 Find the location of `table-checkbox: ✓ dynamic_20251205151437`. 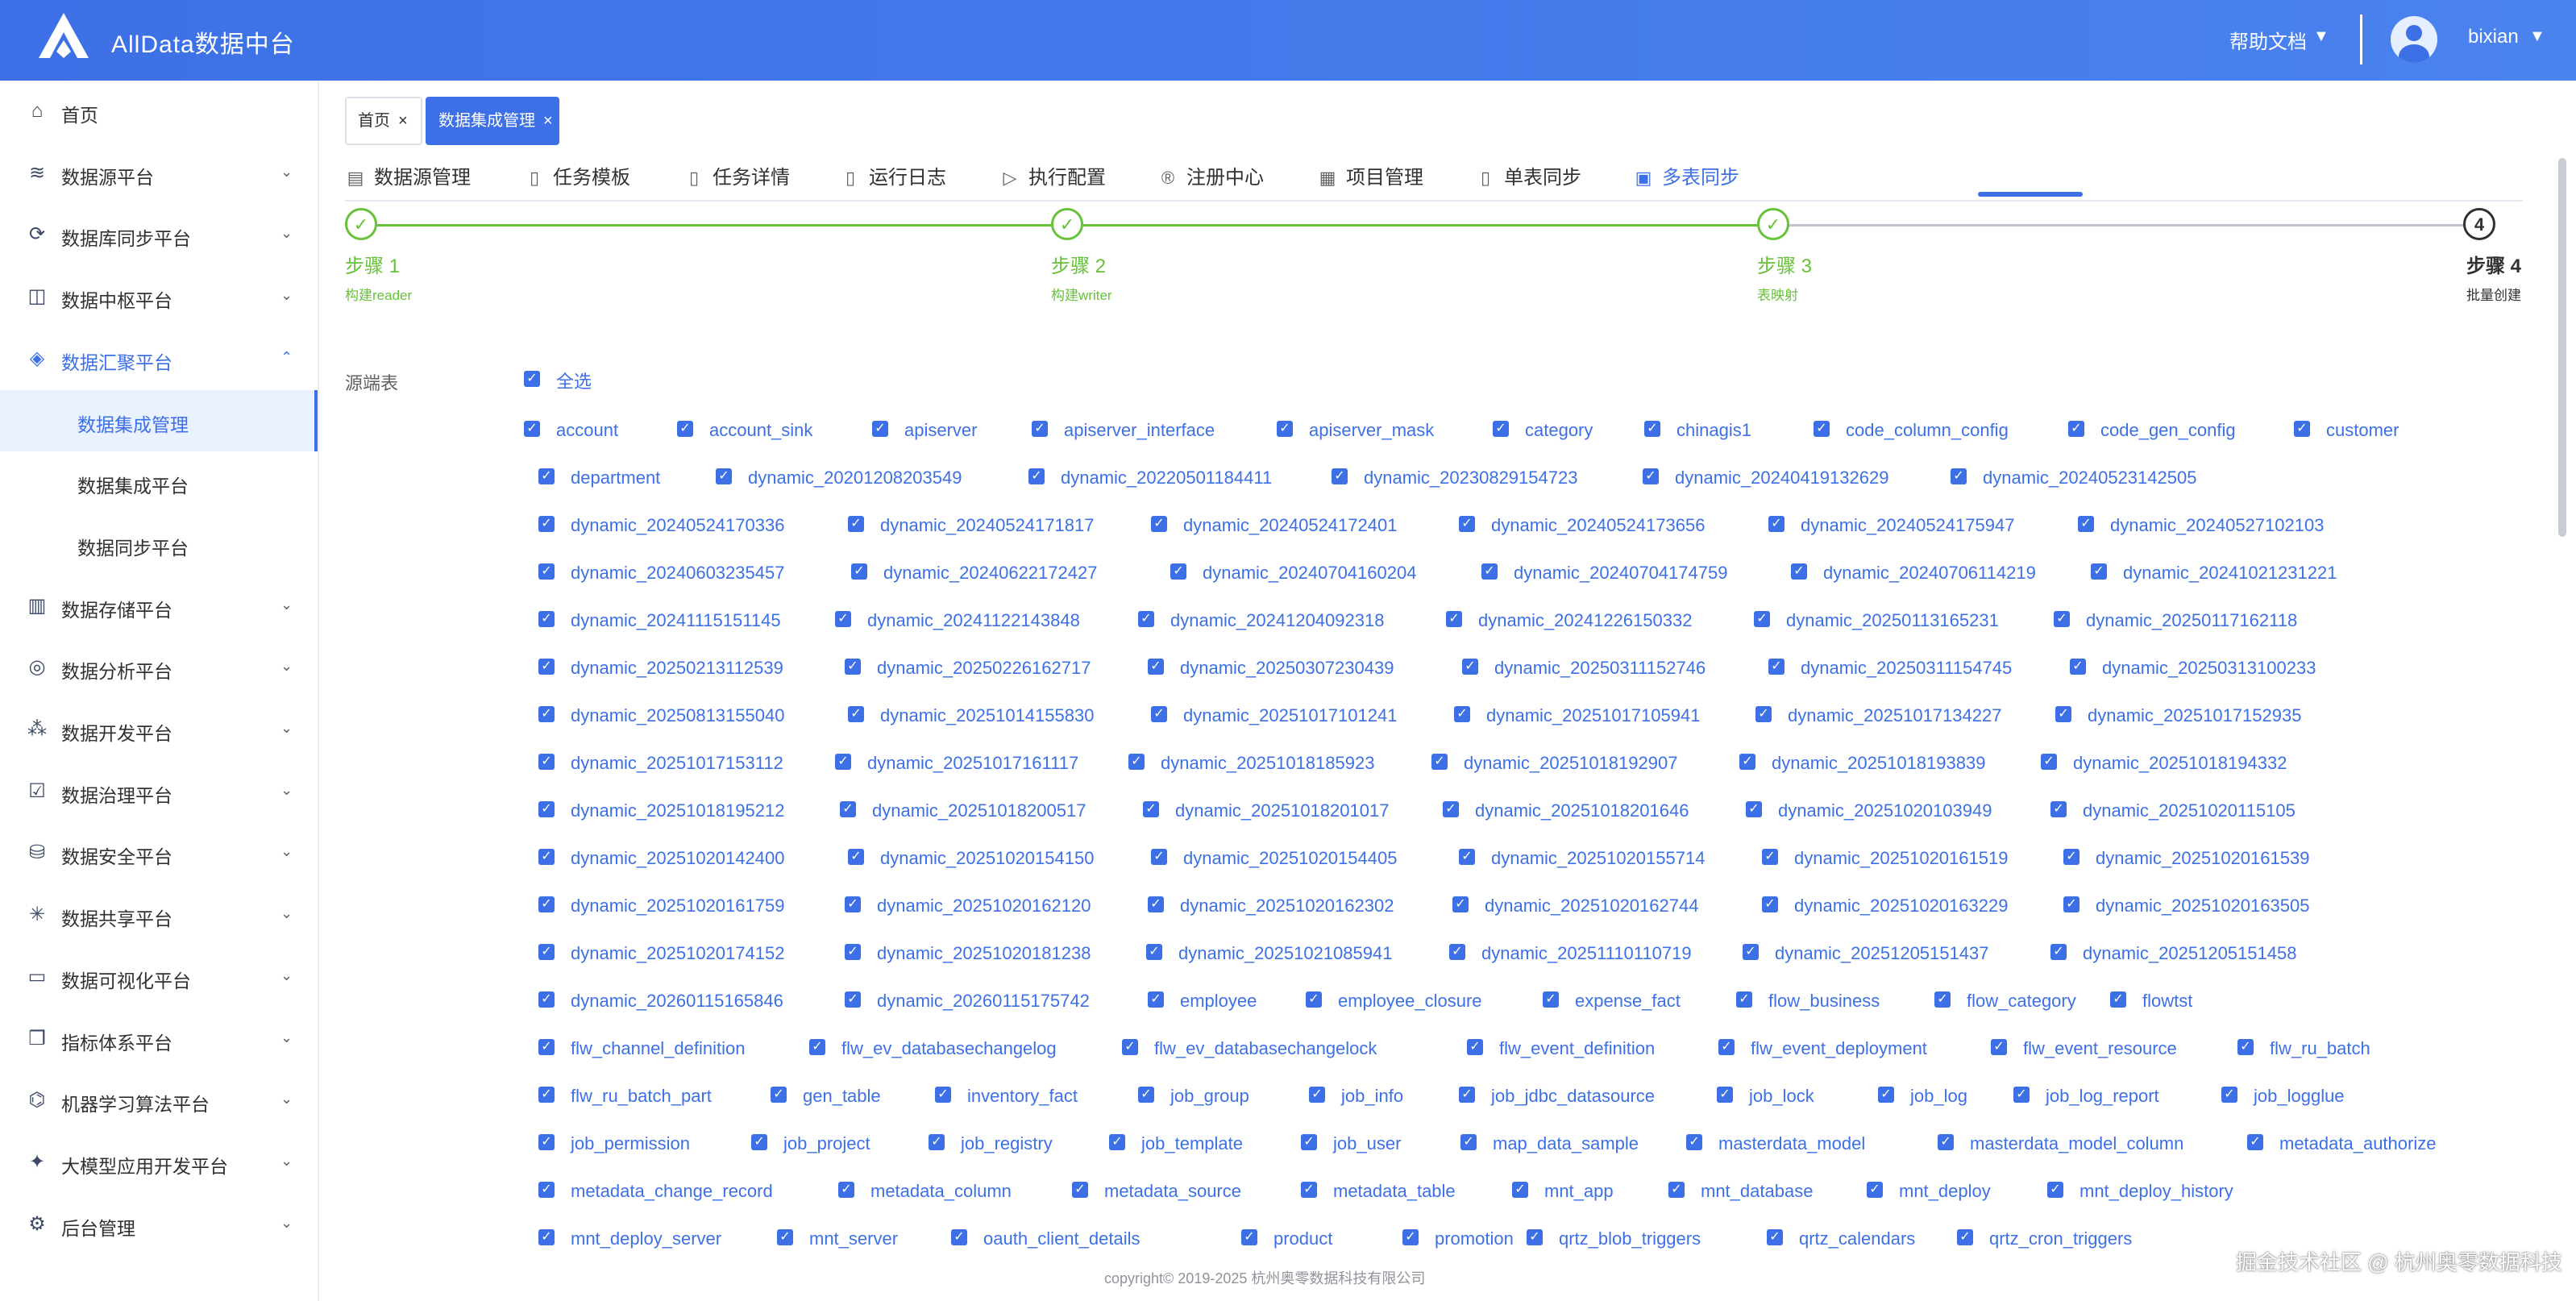

table-checkbox: ✓ dynamic_20251205151437 is located at coordinates (1865, 958).